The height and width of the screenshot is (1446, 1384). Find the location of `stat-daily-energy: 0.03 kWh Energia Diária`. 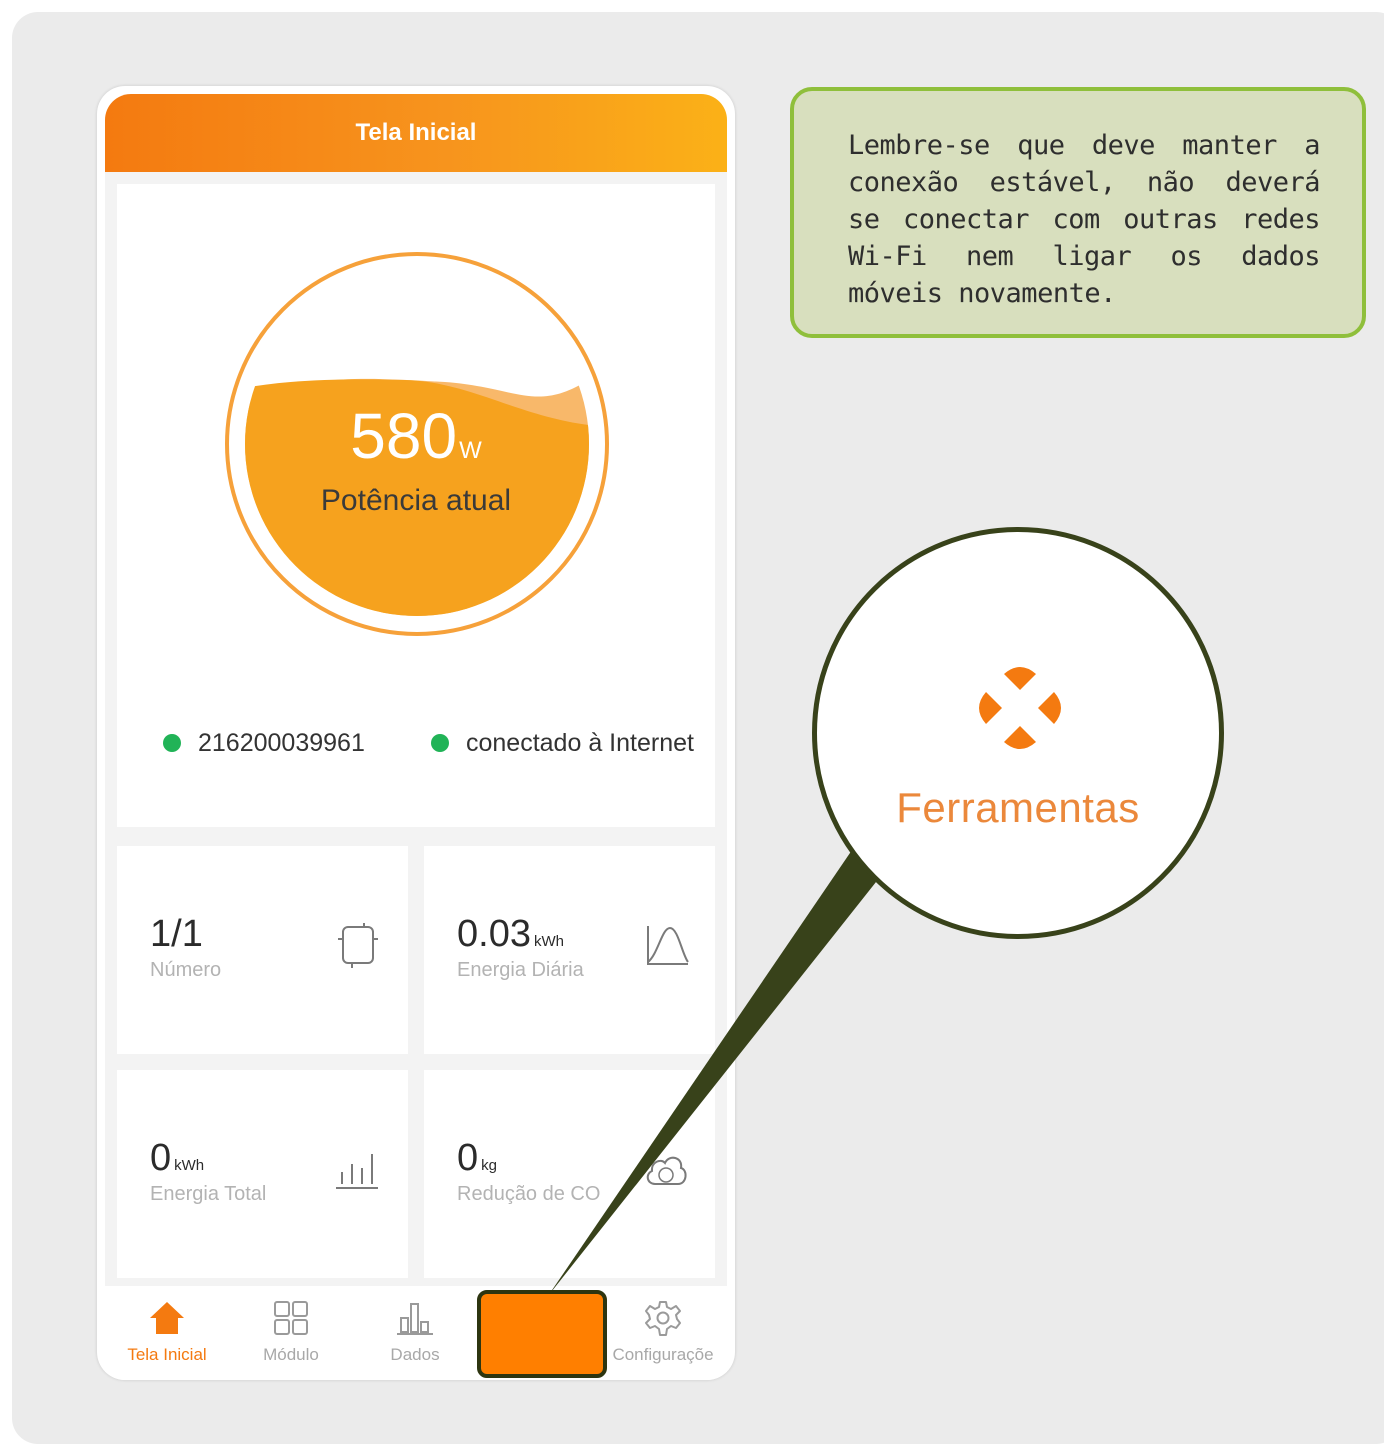

stat-daily-energy: 0.03 kWh Energia Diária is located at coordinates (569, 950).